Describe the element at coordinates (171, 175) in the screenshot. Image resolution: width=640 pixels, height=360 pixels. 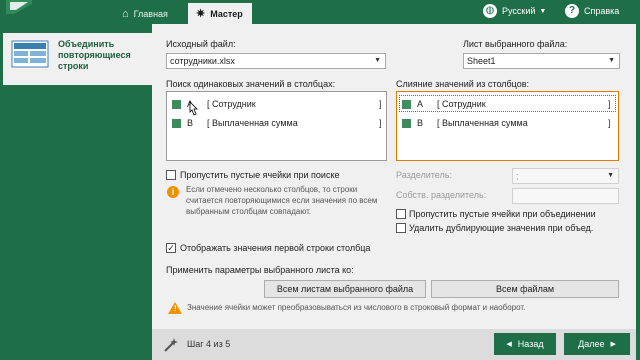
I see `skip-empty-search-checkbox` at that location.